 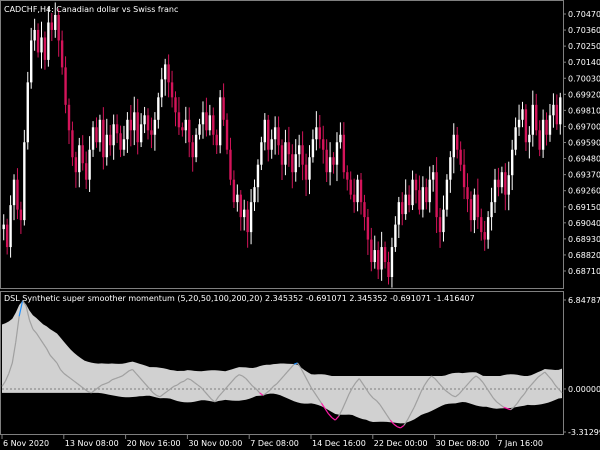 What do you see at coordinates (584, 223) in the screenshot?
I see `price-axis-label: 0.69040` at bounding box center [584, 223].